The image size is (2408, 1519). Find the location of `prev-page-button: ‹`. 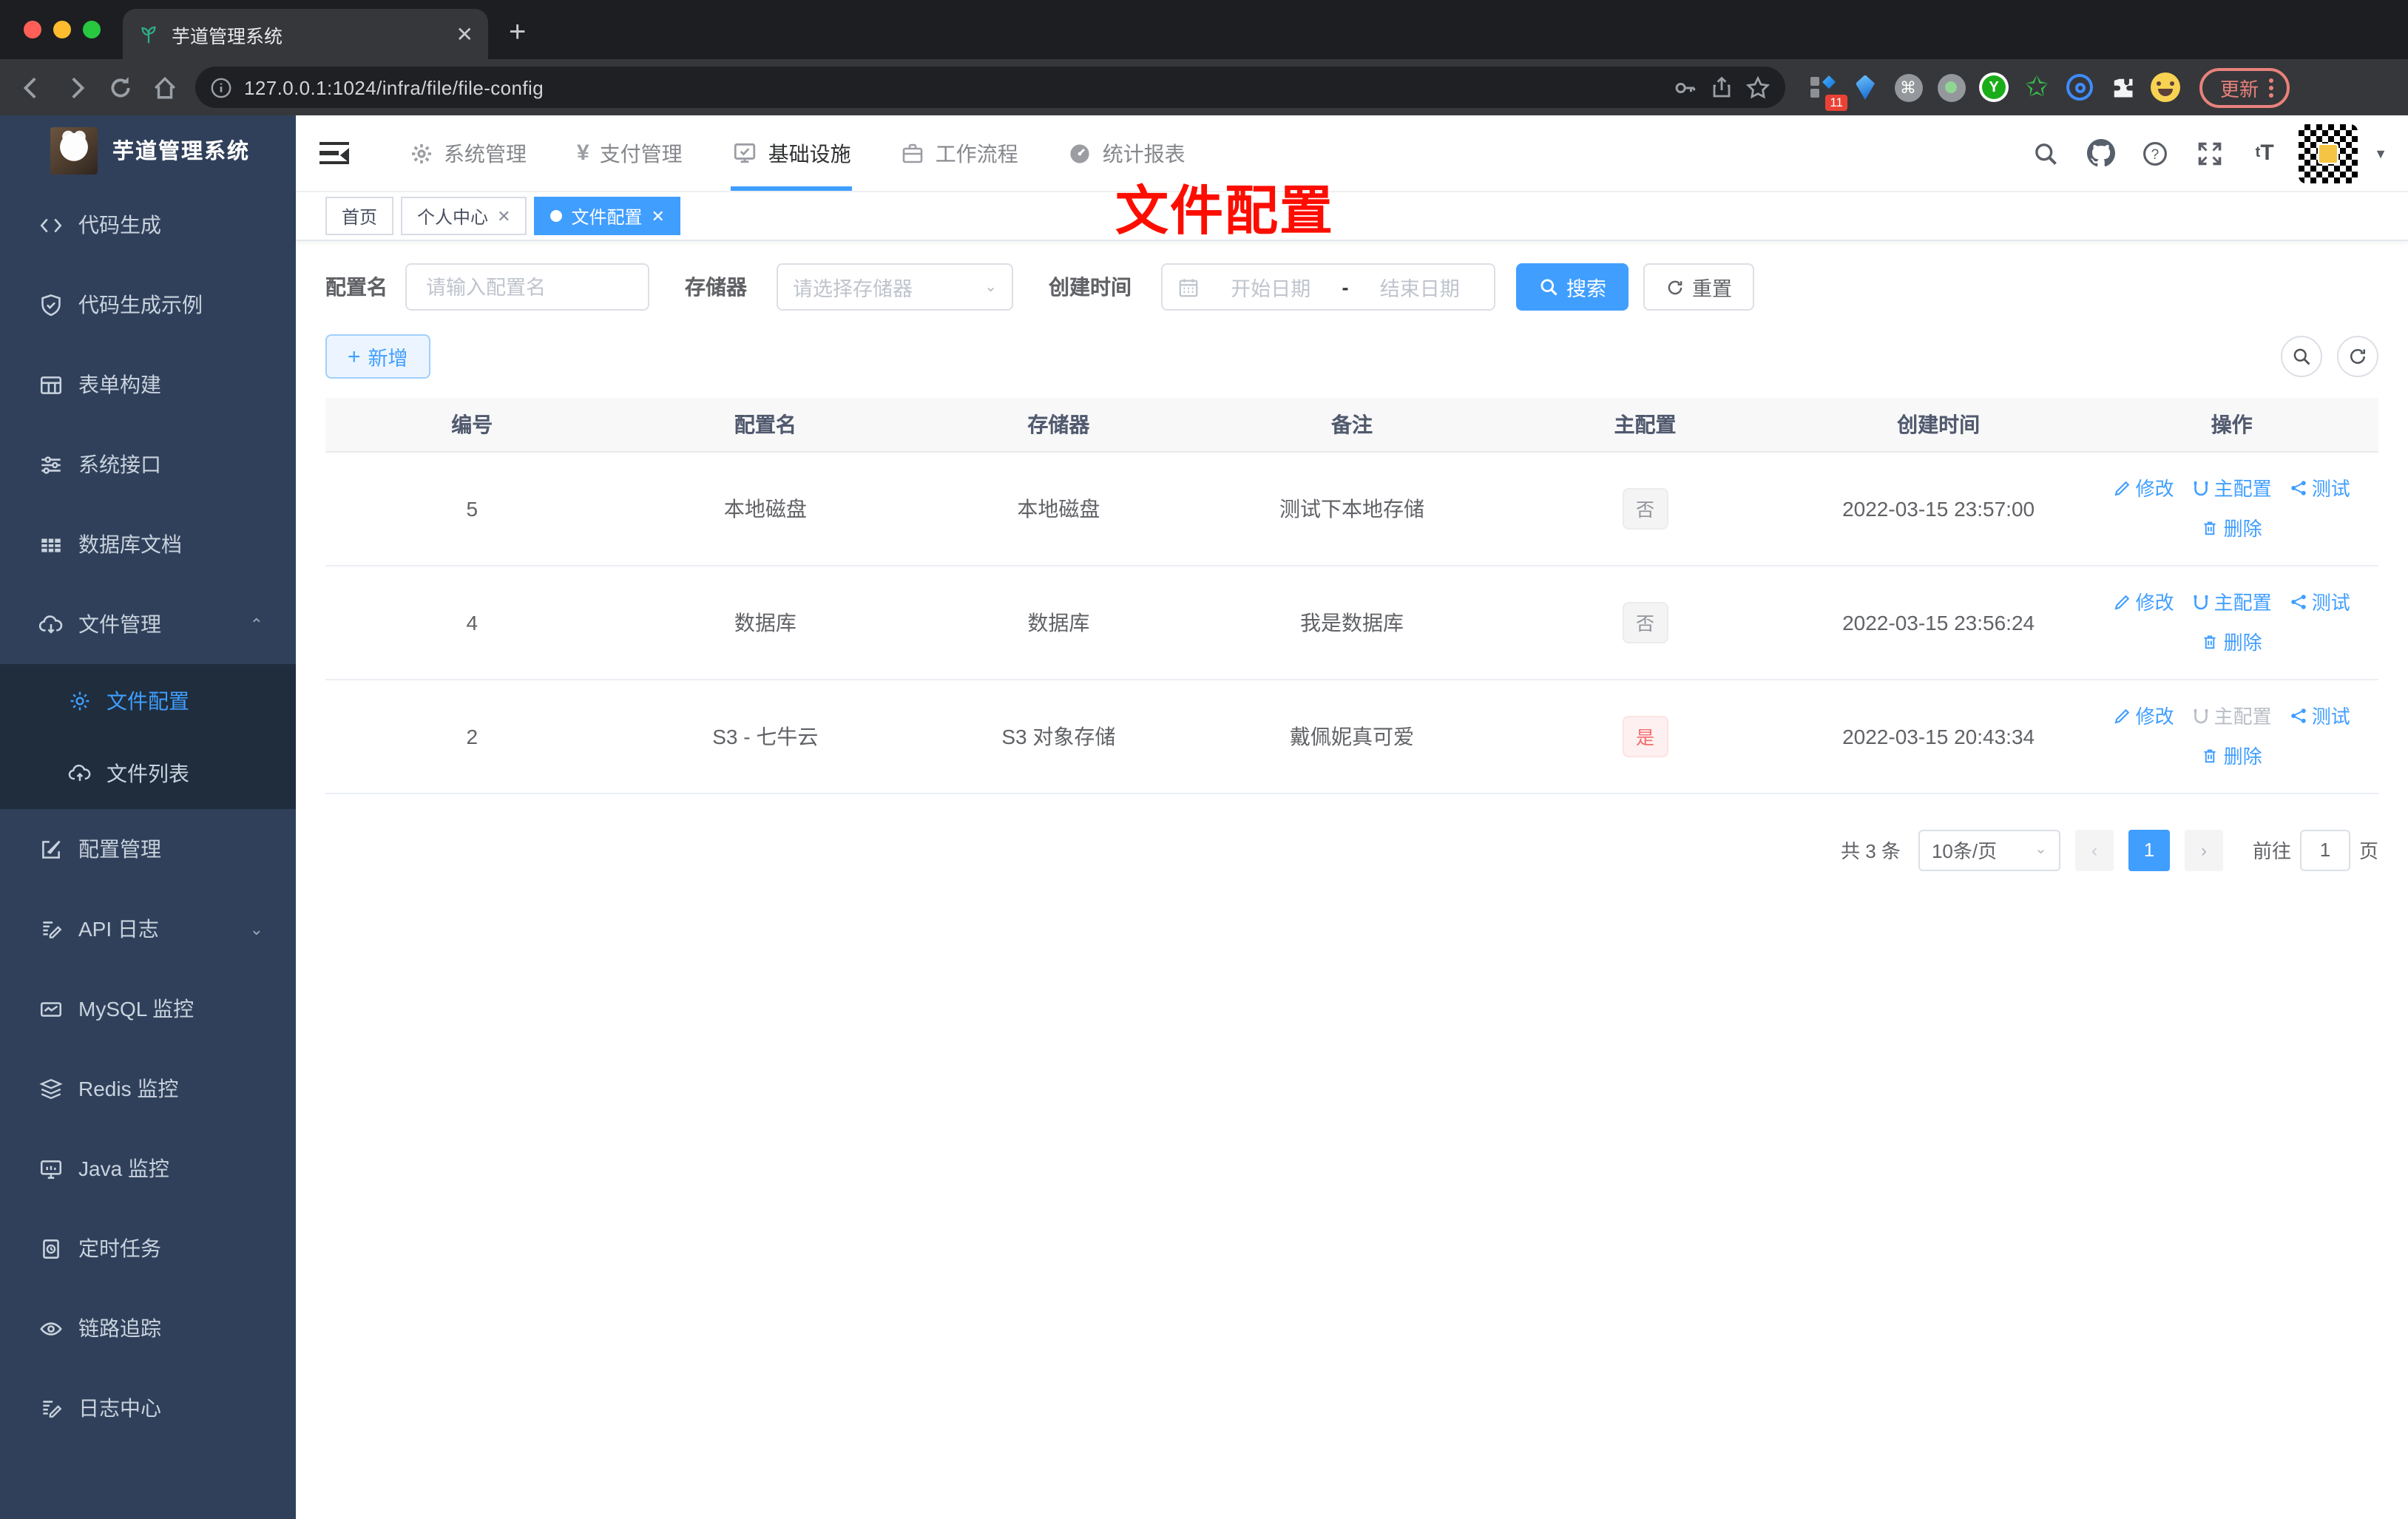

prev-page-button: ‹ is located at coordinates (2094, 849).